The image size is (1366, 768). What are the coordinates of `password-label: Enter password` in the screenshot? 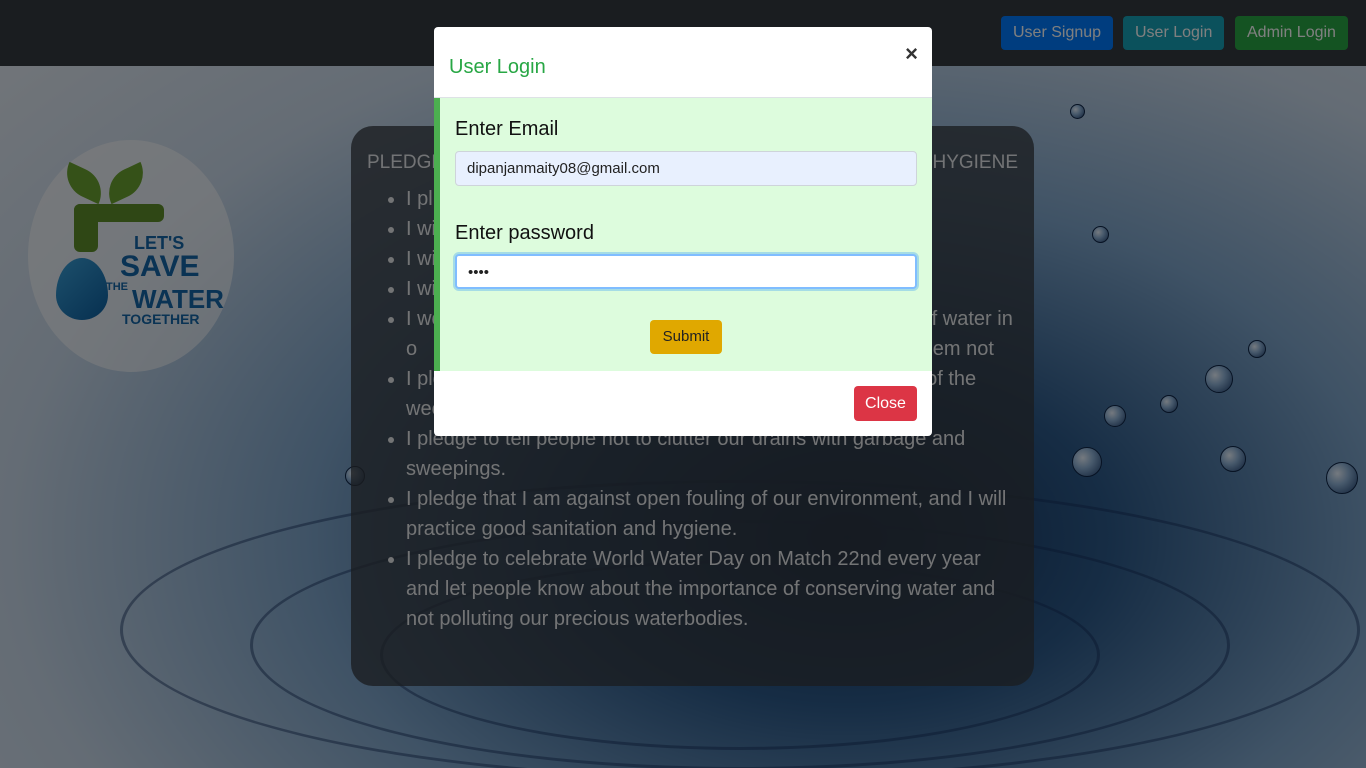 It's located at (524, 233).